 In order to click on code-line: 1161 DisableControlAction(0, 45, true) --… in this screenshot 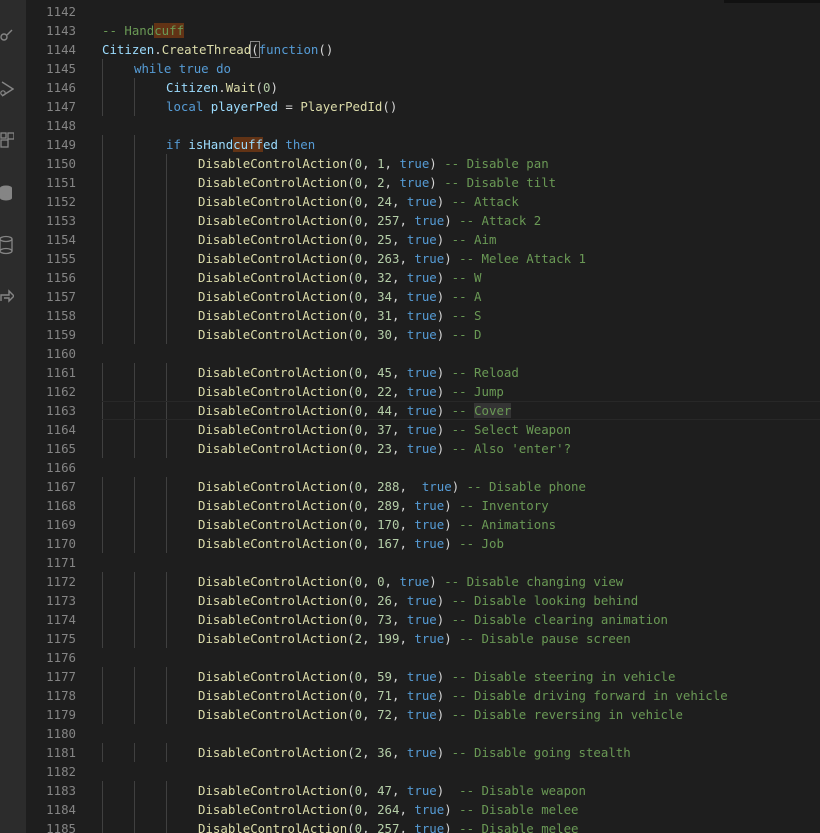, I will do `click(423, 372)`.